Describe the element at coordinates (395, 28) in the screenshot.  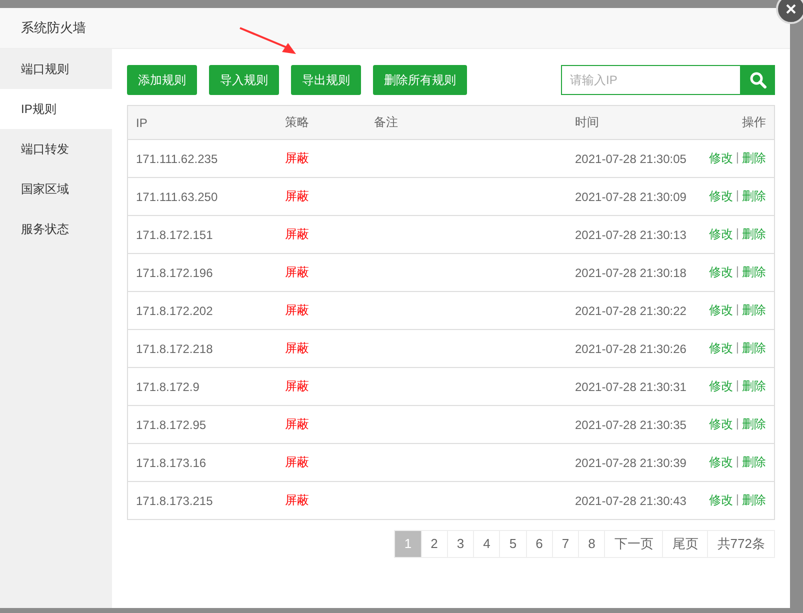
I see `dialog-title: 系统防火墙` at that location.